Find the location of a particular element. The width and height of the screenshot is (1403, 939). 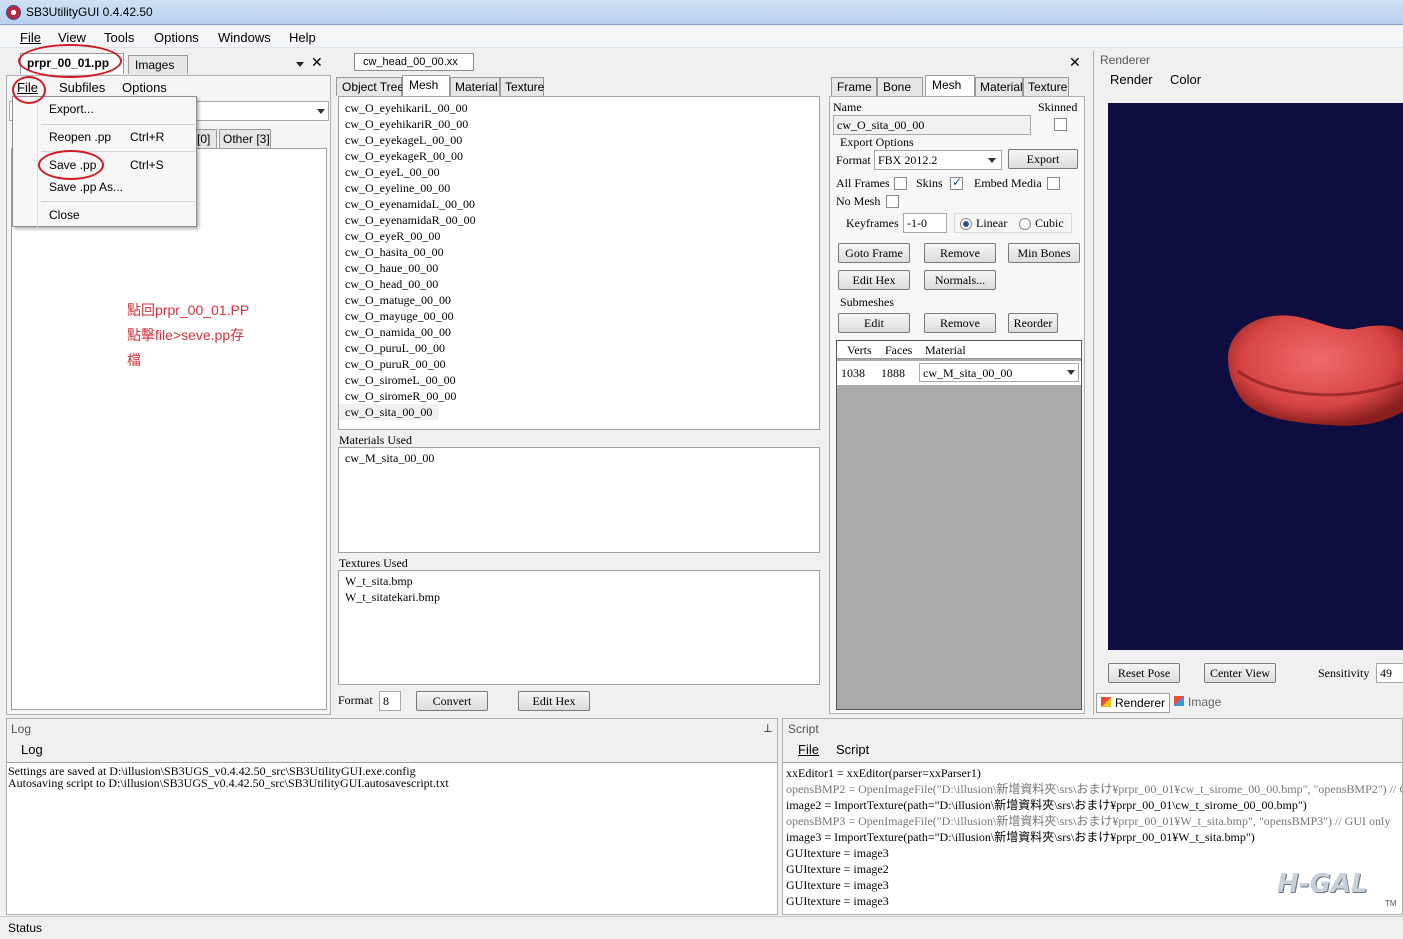

tab-material-props: Material is located at coordinates (999, 86).